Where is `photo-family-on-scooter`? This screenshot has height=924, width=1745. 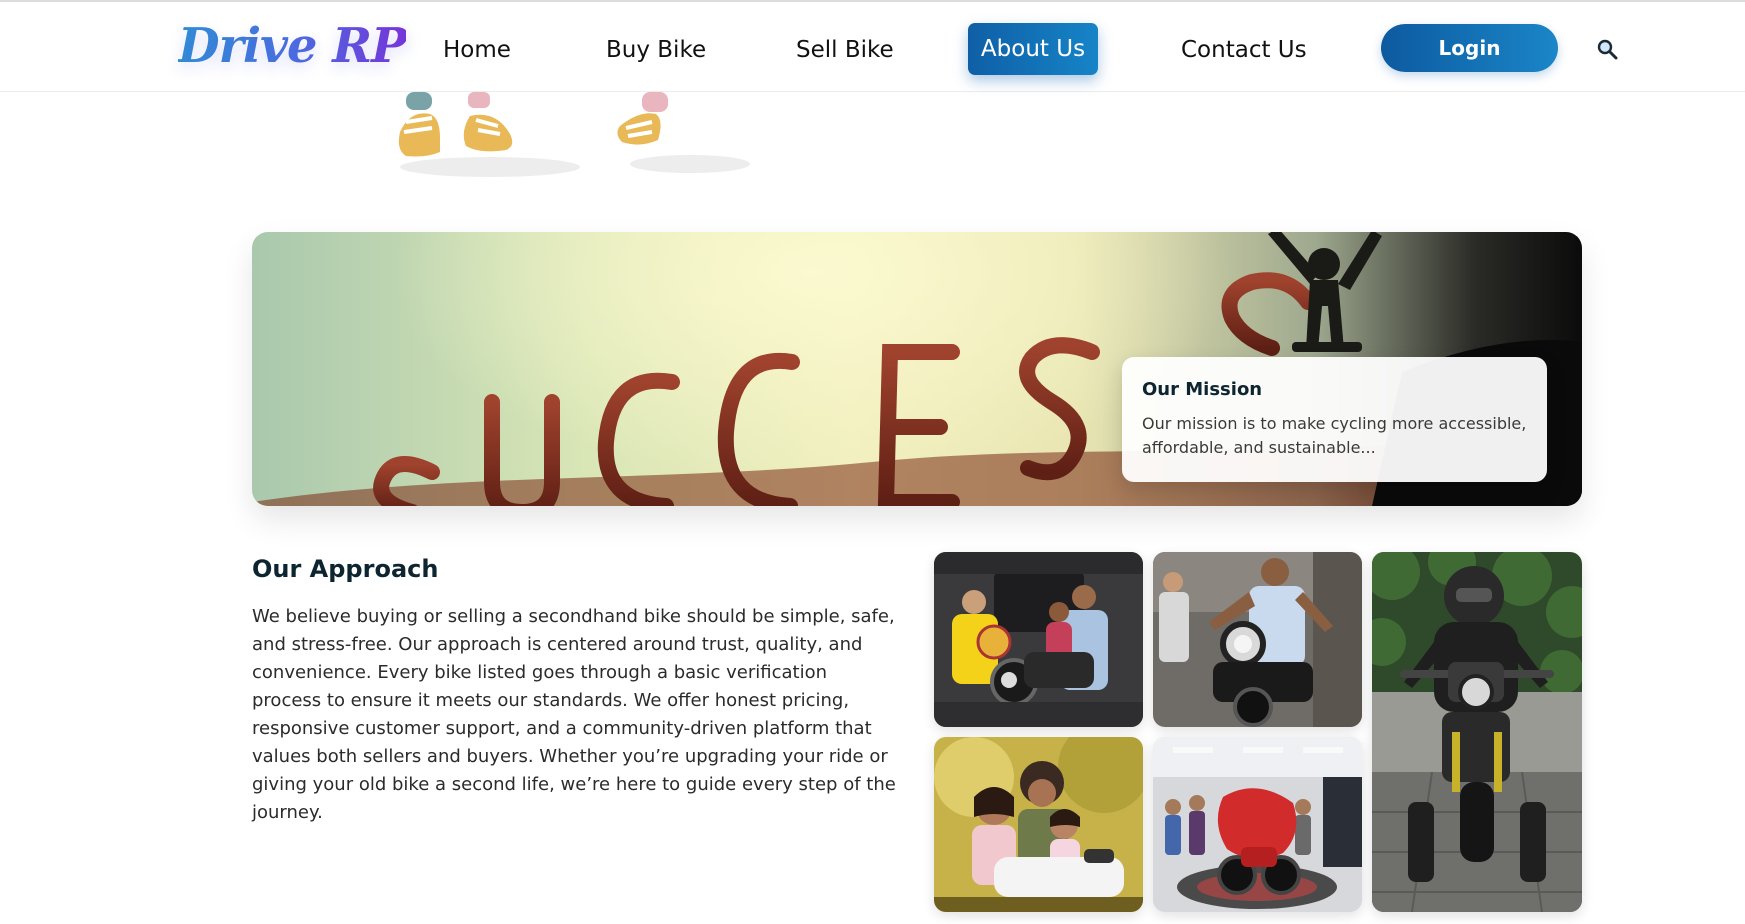
photo-family-on-scooter is located at coordinates (1038, 824).